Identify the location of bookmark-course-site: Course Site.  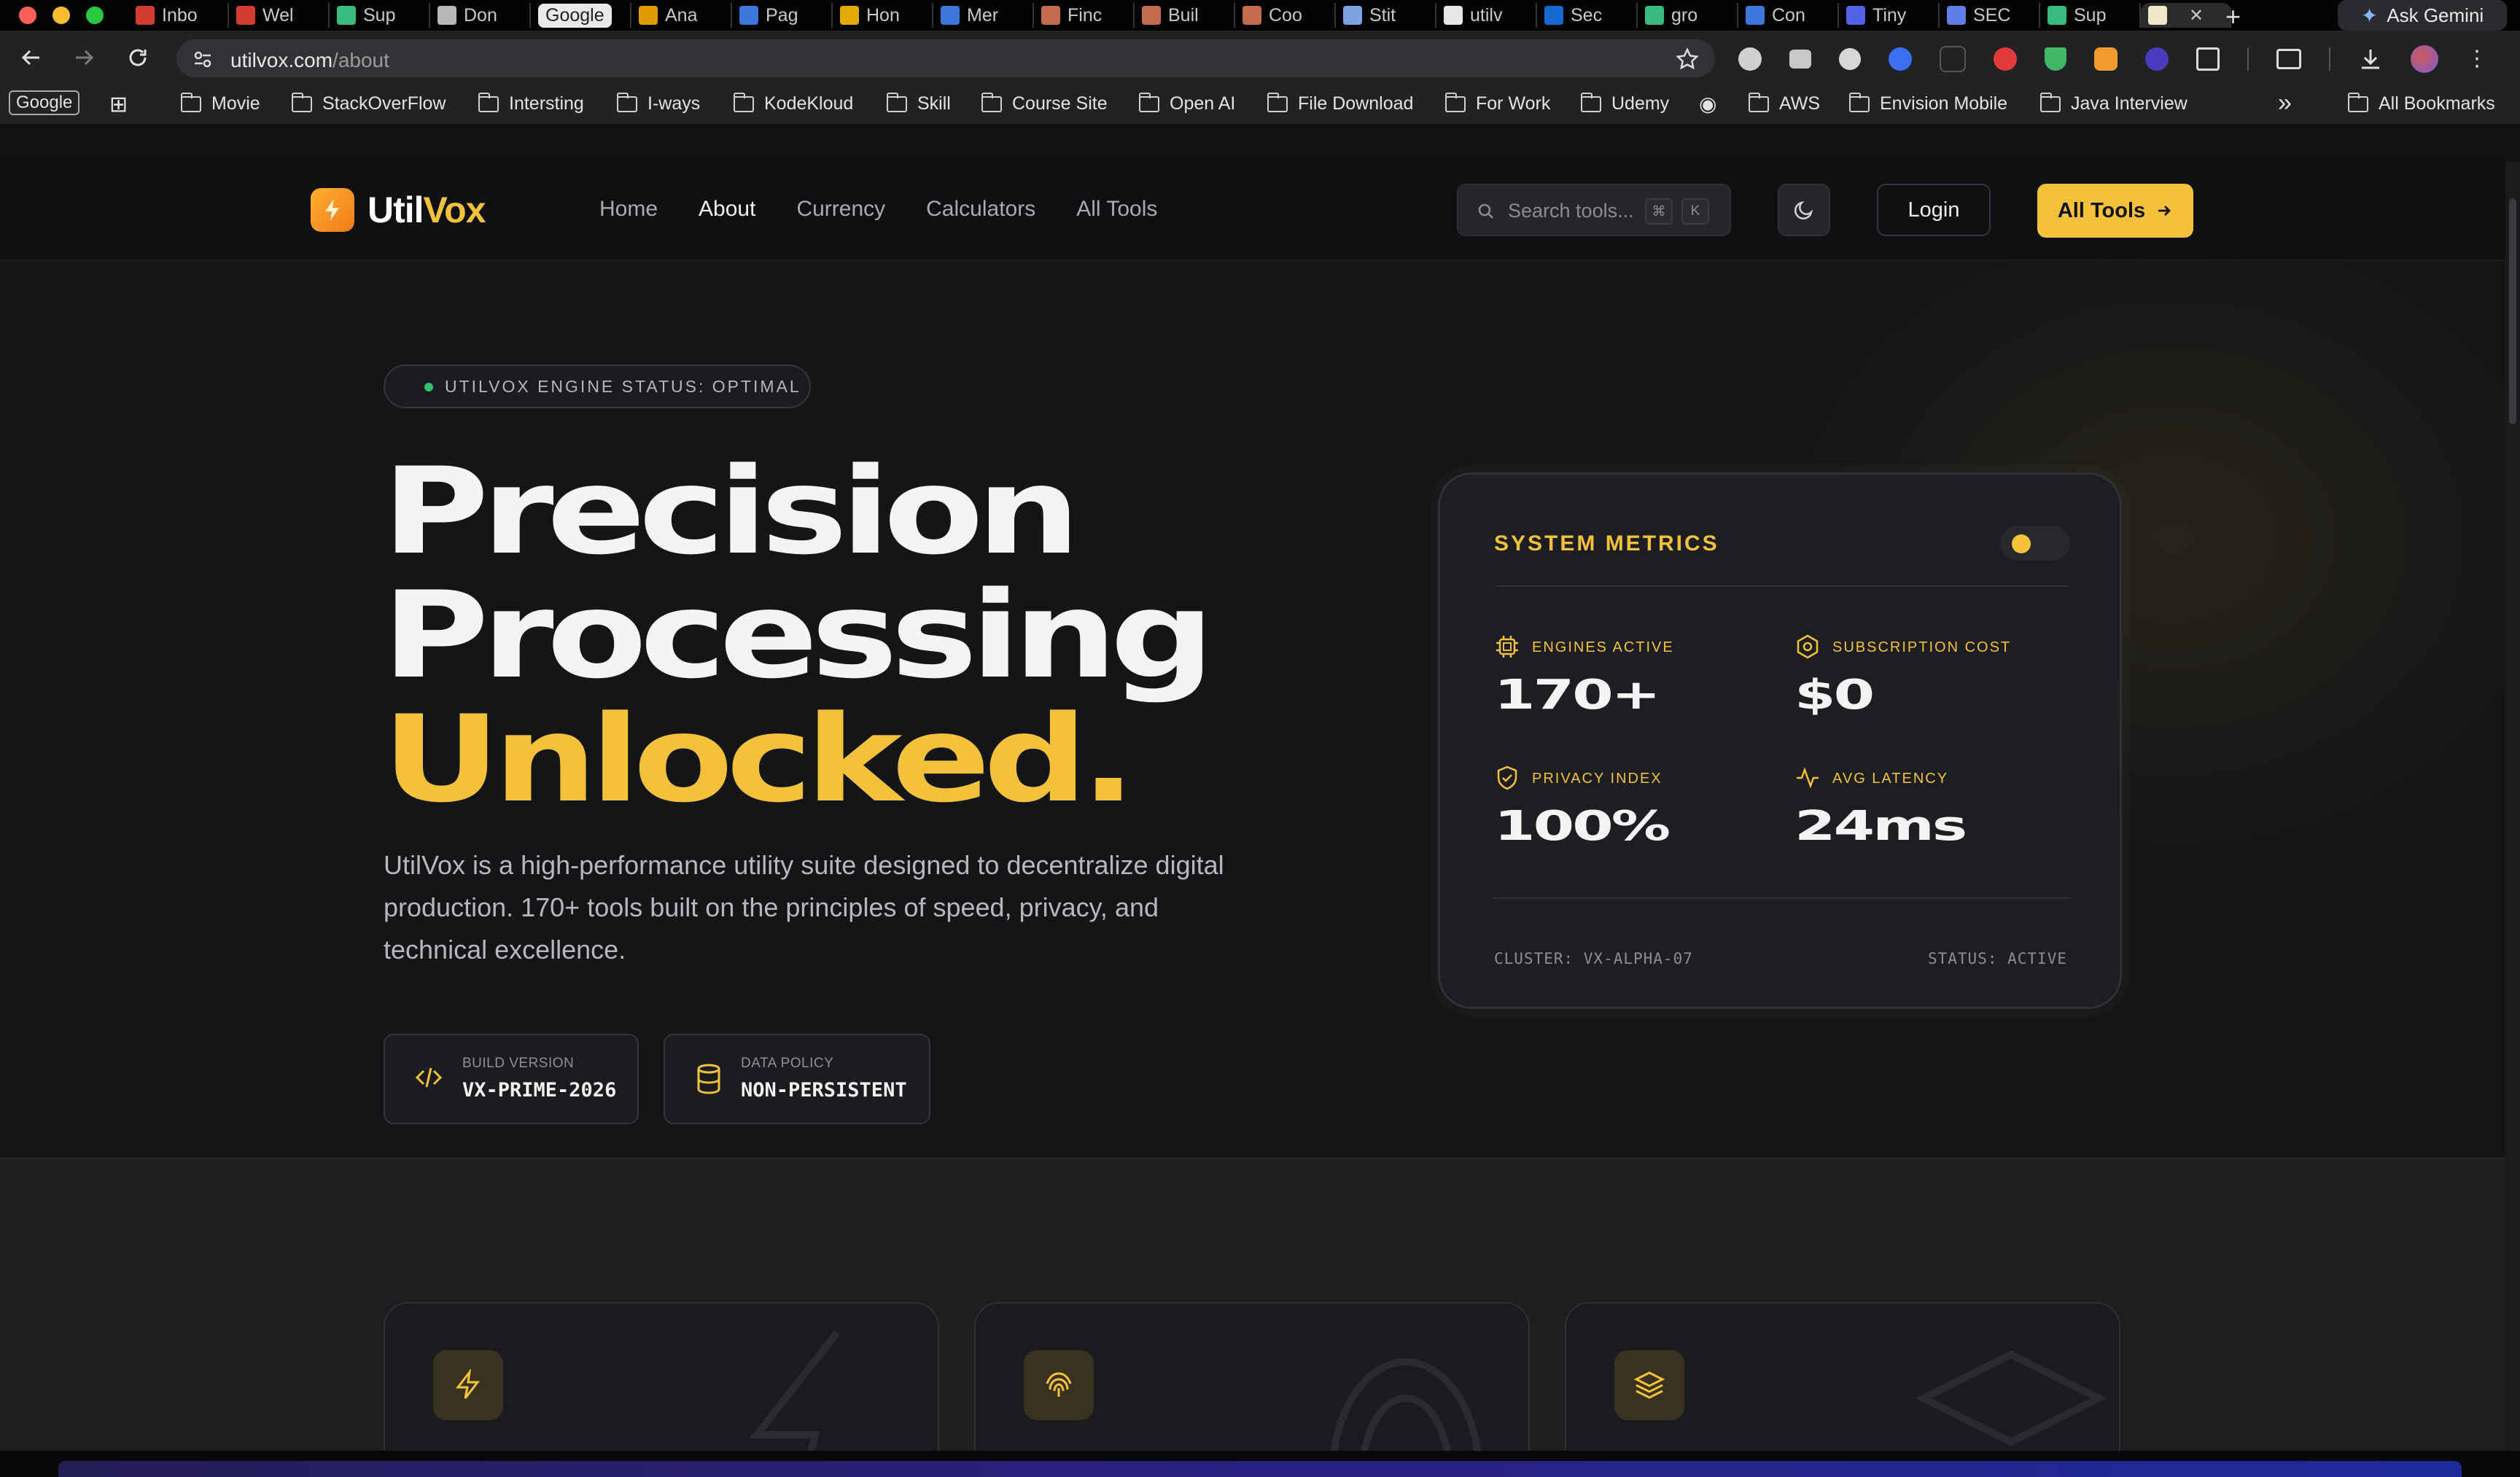
(1044, 103).